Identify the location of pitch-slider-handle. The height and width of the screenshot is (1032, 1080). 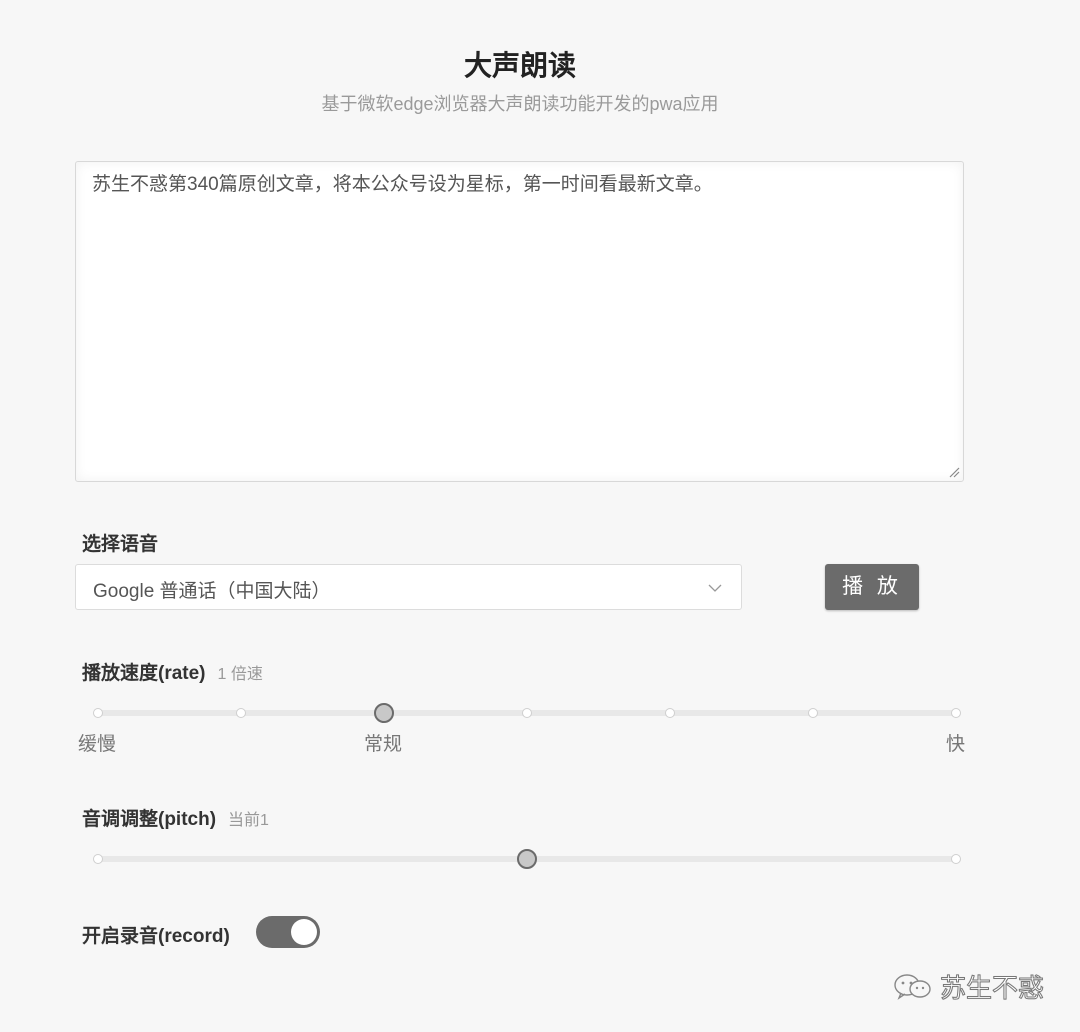
(527, 859).